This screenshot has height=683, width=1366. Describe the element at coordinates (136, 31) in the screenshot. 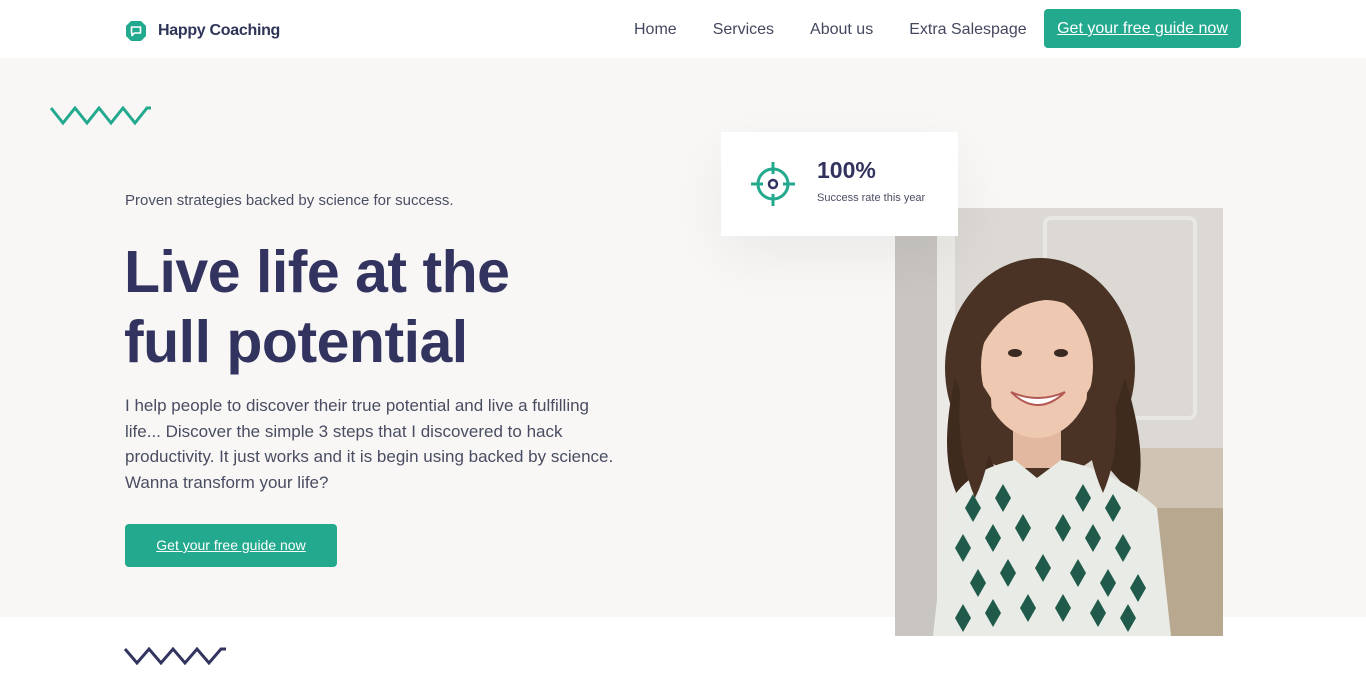

I see `chat-bubble-icon` at that location.